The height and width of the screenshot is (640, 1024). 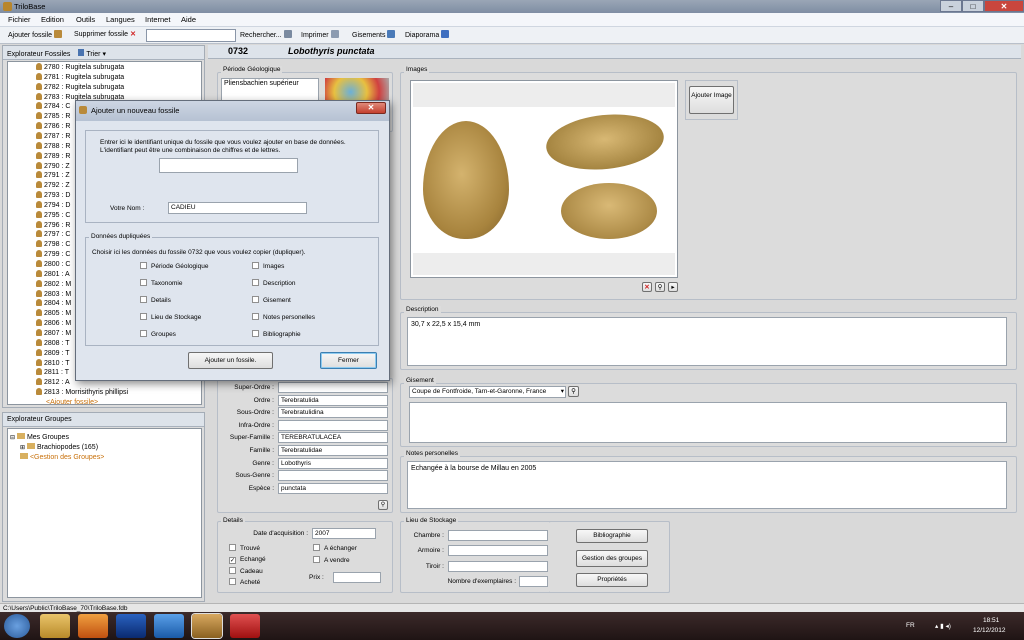 What do you see at coordinates (612, 536) in the screenshot?
I see `bibliography-button: Bibliographie` at bounding box center [612, 536].